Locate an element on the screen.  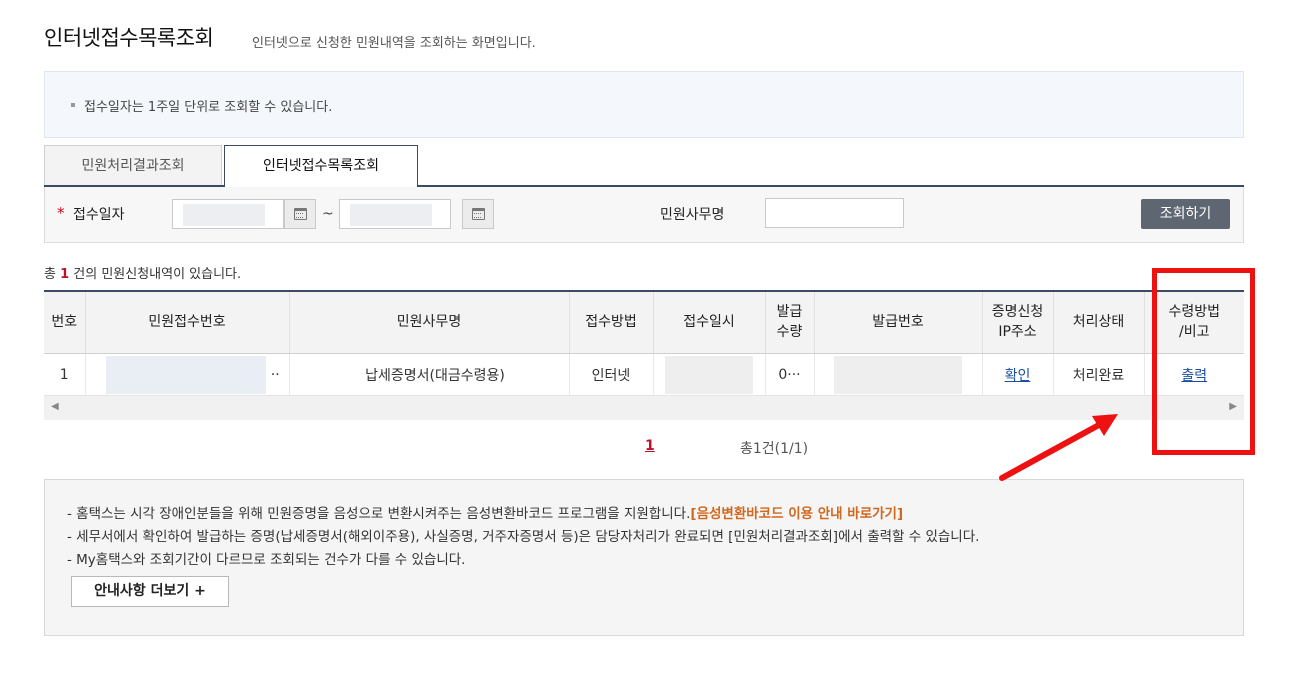
end-date-input is located at coordinates (395, 214).